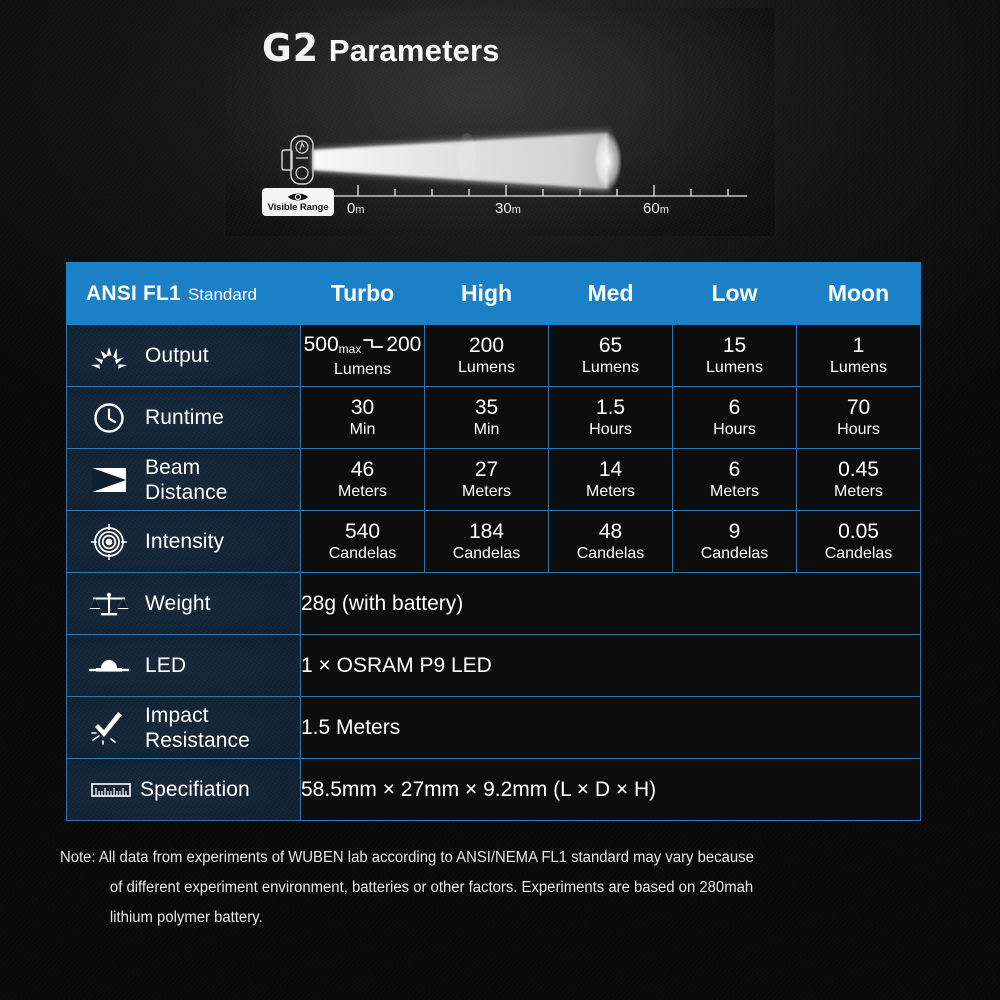 Image resolution: width=1000 pixels, height=1000 pixels. What do you see at coordinates (111, 790) in the screenshot?
I see `ruler-icon` at bounding box center [111, 790].